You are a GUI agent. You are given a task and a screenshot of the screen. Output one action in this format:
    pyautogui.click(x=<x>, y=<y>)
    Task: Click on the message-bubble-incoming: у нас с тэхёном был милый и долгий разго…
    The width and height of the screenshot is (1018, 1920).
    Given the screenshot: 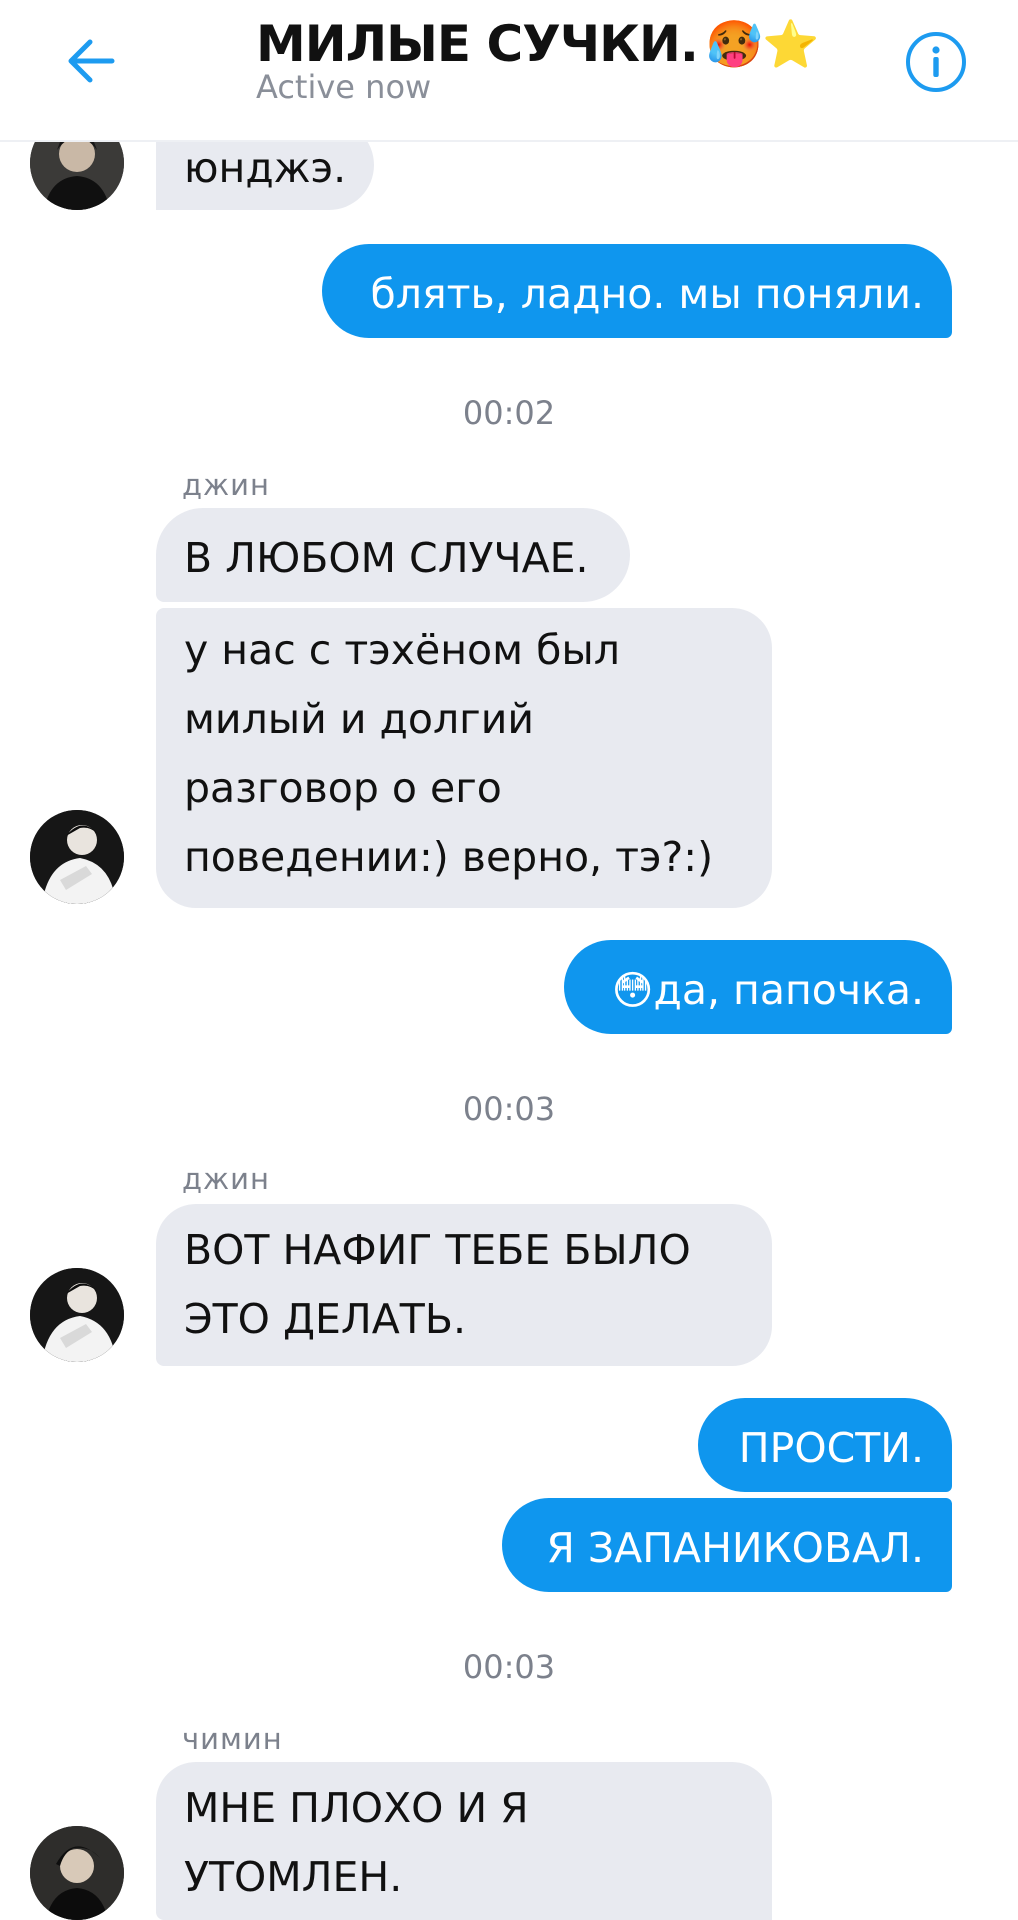 What is the action you would take?
    pyautogui.click(x=464, y=758)
    